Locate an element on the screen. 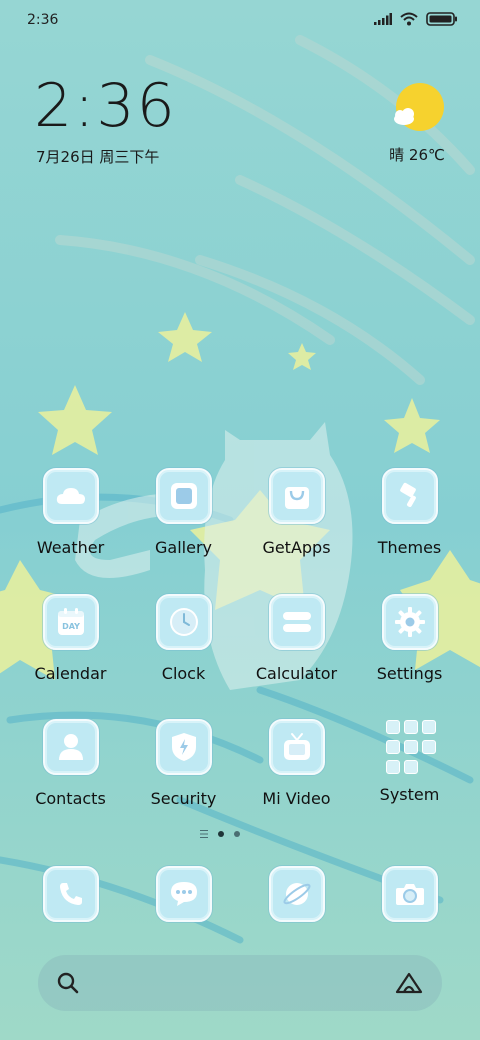  calculator-icon is located at coordinates (296, 622).